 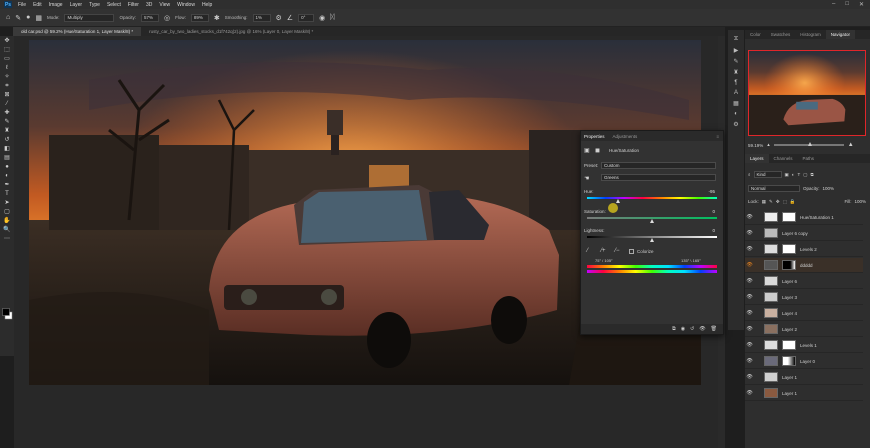 What do you see at coordinates (817, 217) in the screenshot?
I see `layer-name: Hue/Saturation 1` at bounding box center [817, 217].